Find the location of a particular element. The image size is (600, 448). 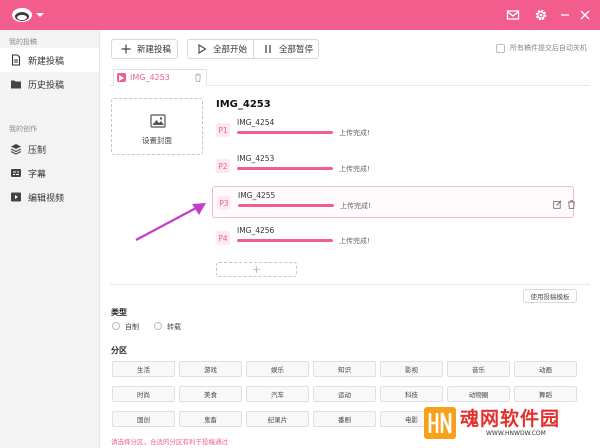

part-filename: IMG_4254 is located at coordinates (256, 122).